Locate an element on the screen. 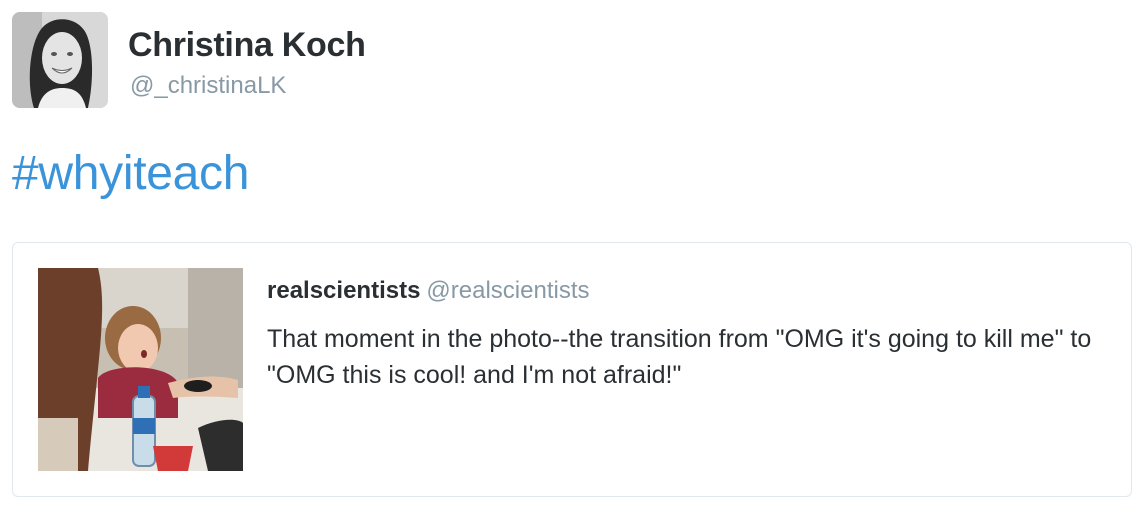 This screenshot has width=1146, height=510. author-avatar-image is located at coordinates (60, 60).